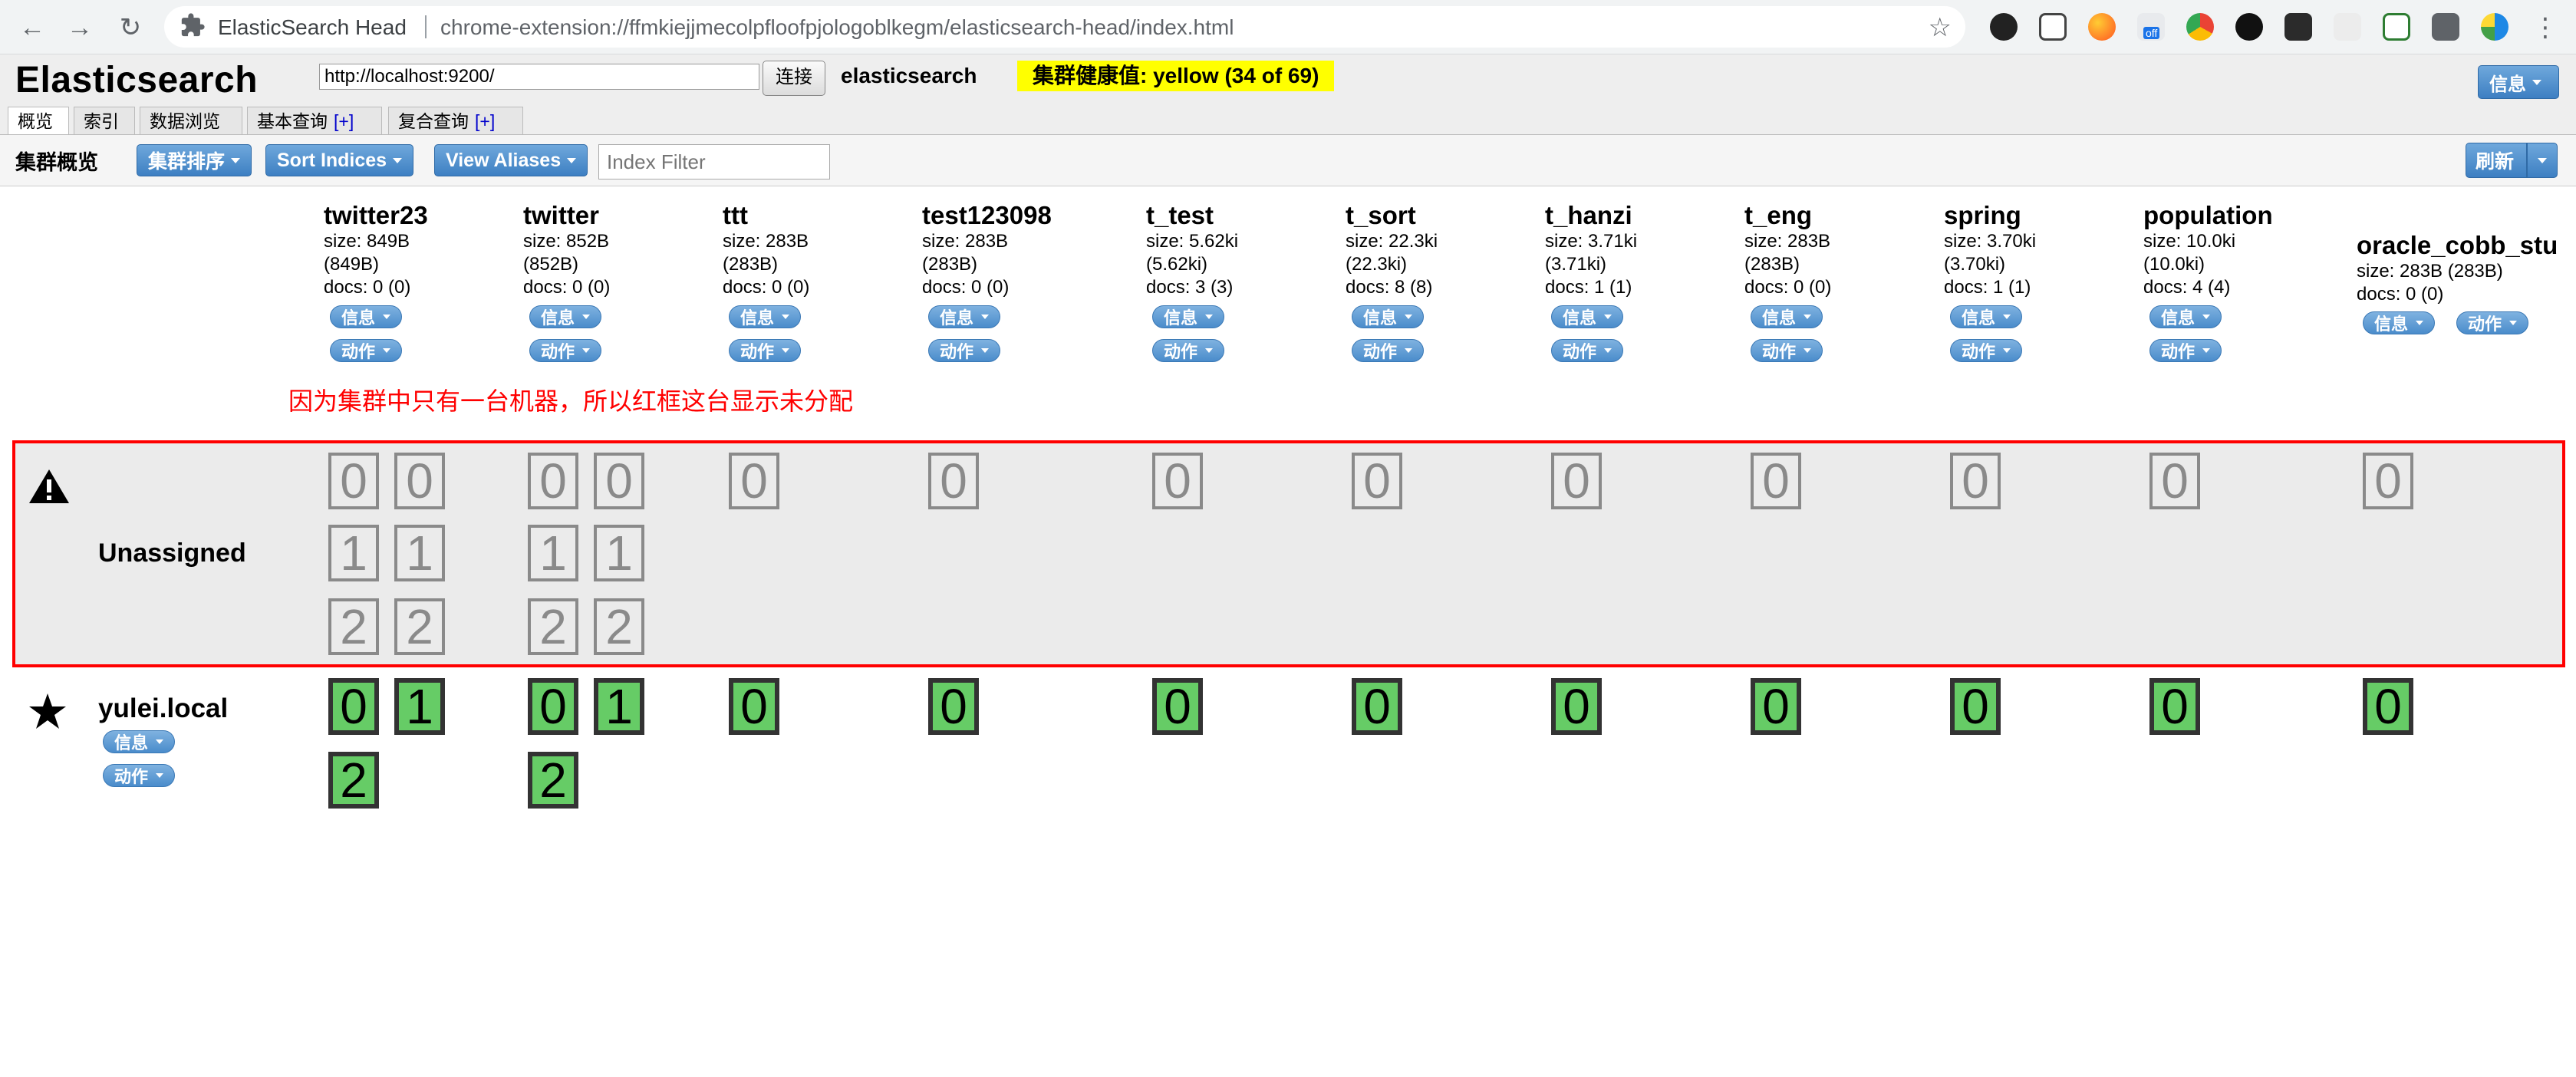 The width and height of the screenshot is (2576, 1077). Describe the element at coordinates (2347, 27) in the screenshot. I see `extension-grid-icon` at that location.